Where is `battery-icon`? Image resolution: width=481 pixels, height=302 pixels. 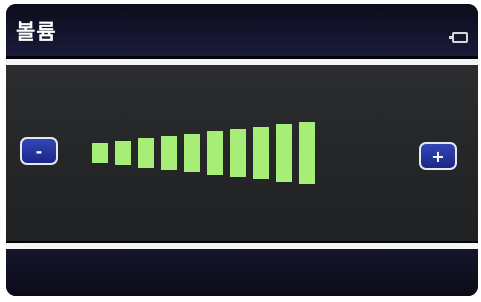 battery-icon is located at coordinates (458, 37).